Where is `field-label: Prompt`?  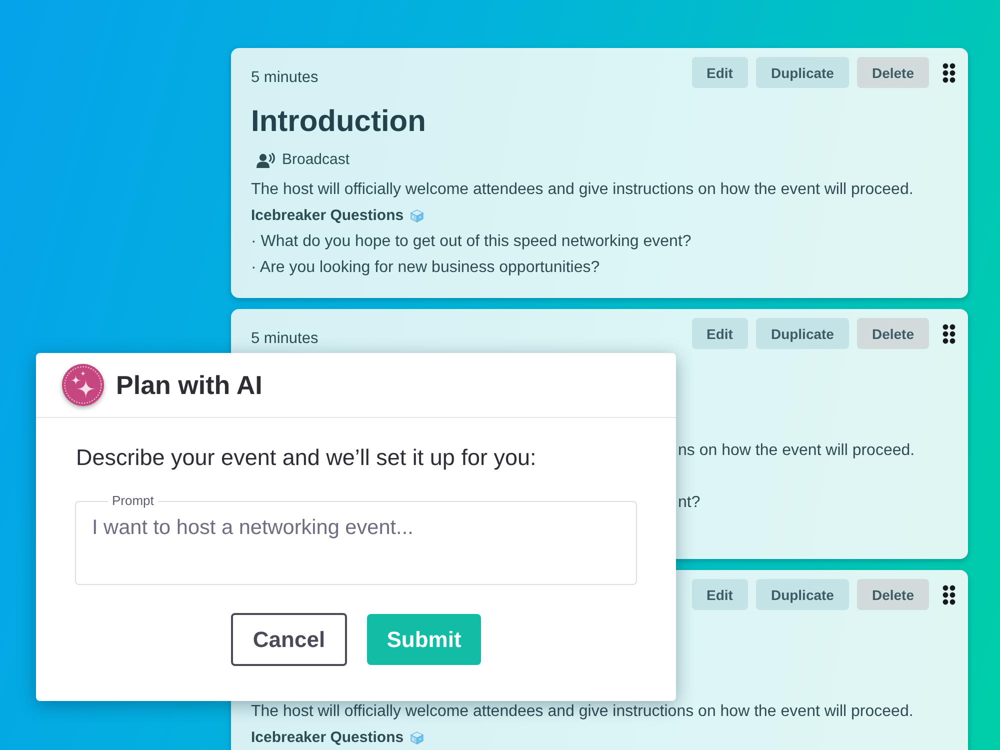
field-label: Prompt is located at coordinates (133, 501).